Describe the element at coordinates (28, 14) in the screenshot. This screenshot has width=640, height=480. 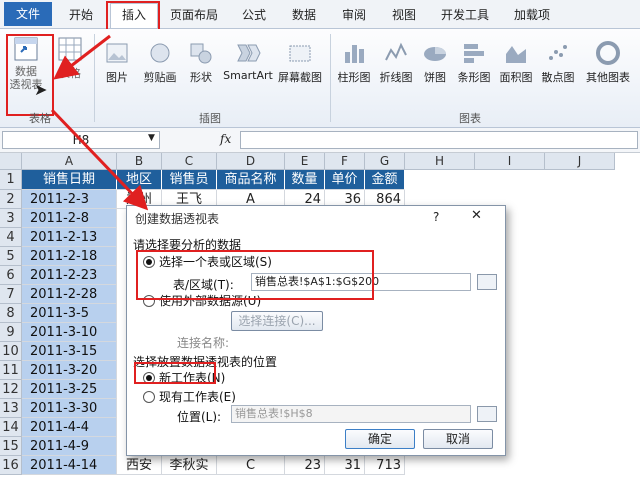
I see `tab-file: 文件` at that location.